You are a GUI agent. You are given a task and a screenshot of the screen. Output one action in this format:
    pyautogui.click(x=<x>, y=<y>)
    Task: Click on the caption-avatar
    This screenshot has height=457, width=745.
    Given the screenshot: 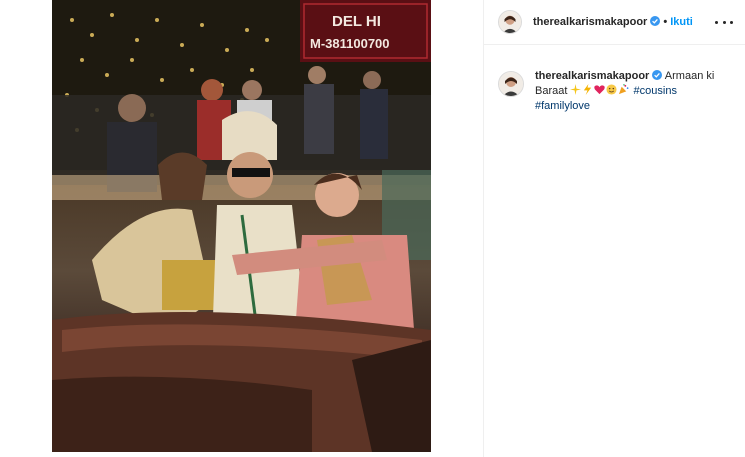 What is the action you would take?
    pyautogui.click(x=511, y=84)
    